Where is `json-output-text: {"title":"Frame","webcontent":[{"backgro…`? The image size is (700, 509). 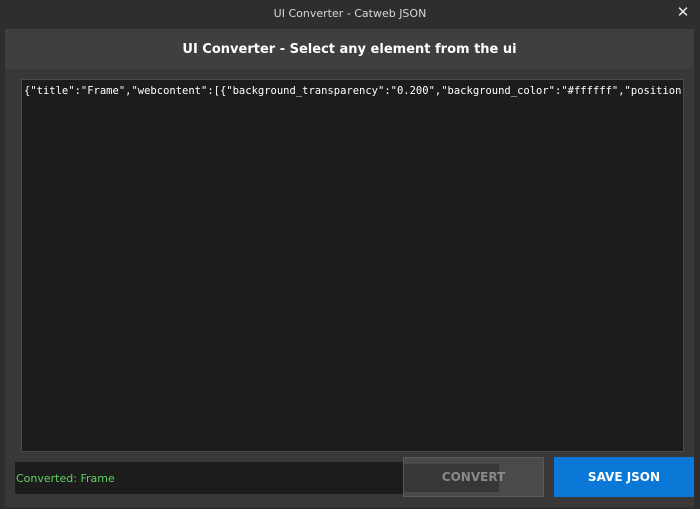
json-output-text: {"title":"Frame","webcontent":[{"backgro… is located at coordinates (354, 91).